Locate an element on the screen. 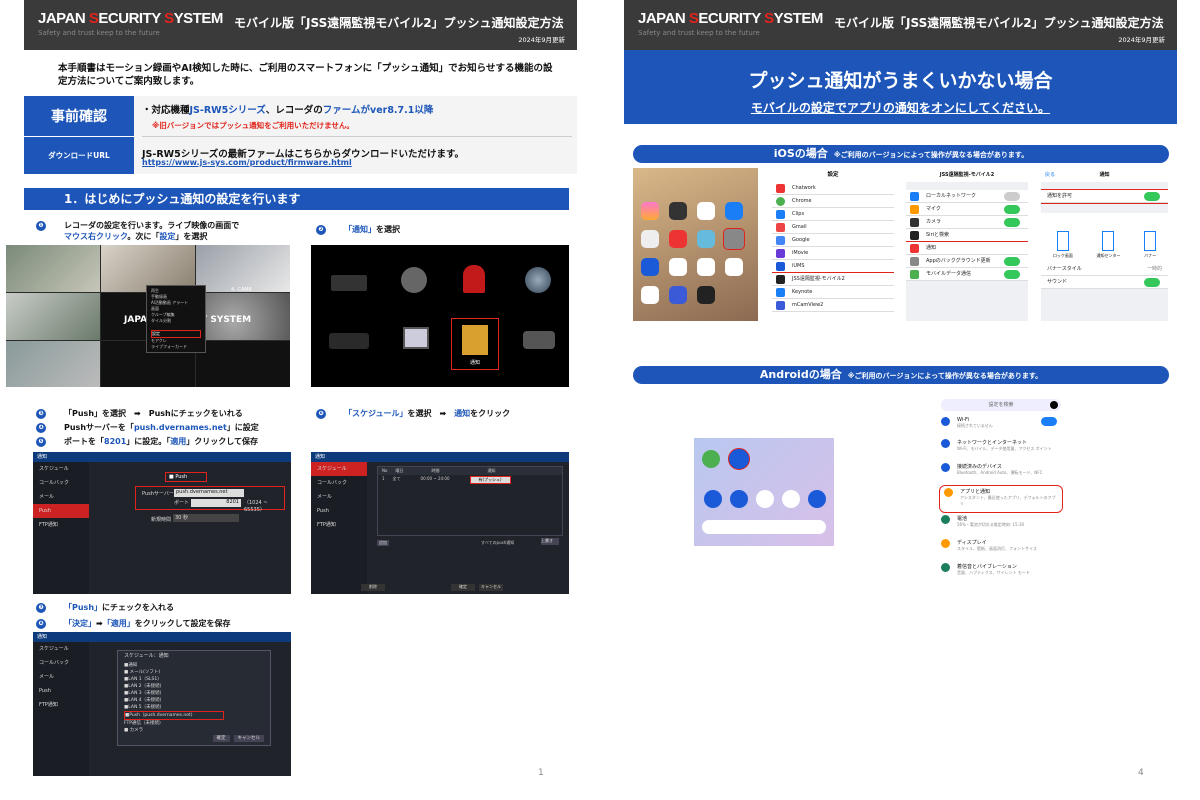 Image resolution: width=1200 pixels, height=800 pixels. schedule-table: No 曜日 時間 通知 1 全て 00:00 ~ 24:00 有(プッシュ) is located at coordinates (470, 501).